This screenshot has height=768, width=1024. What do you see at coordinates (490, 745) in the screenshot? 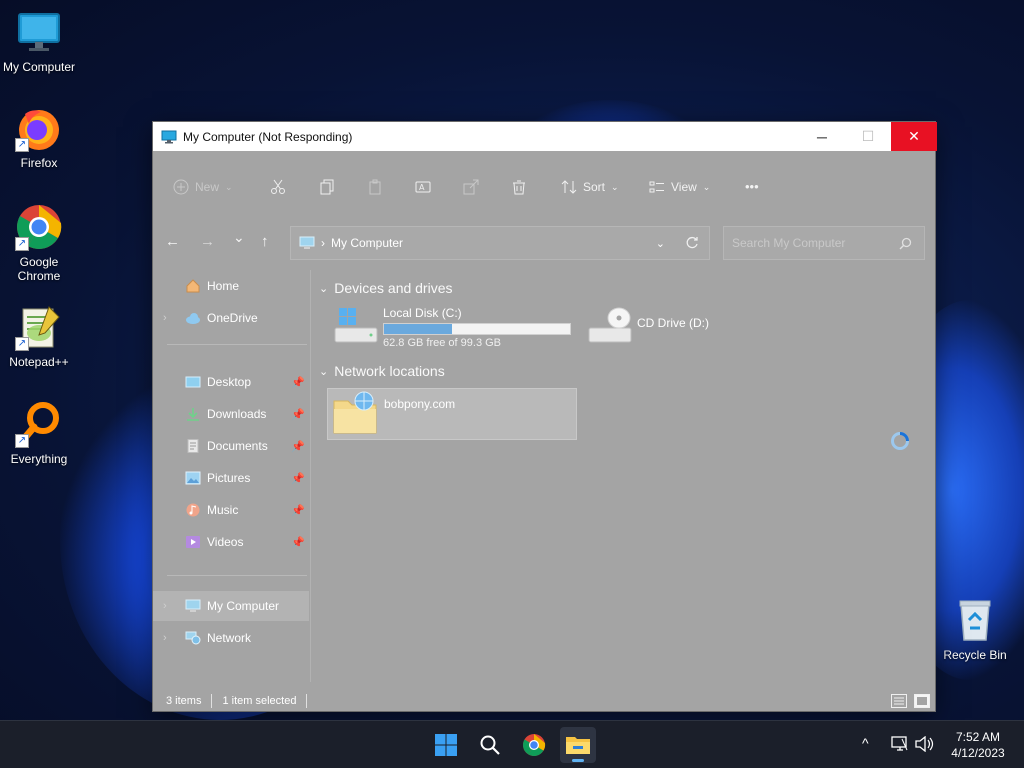
I see `taskbar-search-button` at bounding box center [490, 745].